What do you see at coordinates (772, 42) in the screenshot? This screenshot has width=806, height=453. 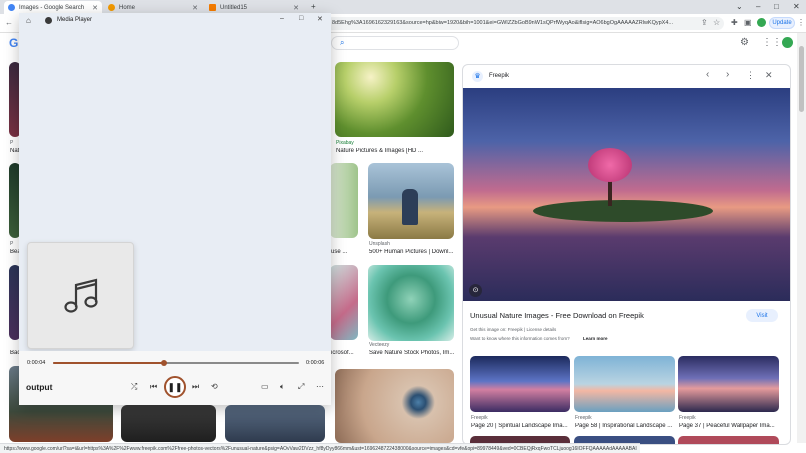 I see `apps-grid-icon: ⋮⋮` at bounding box center [772, 42].